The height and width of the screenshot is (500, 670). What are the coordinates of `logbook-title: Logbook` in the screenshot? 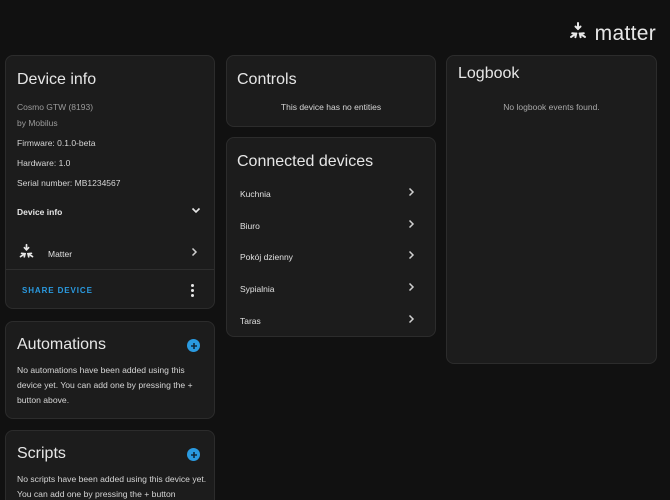 It's located at (489, 73).